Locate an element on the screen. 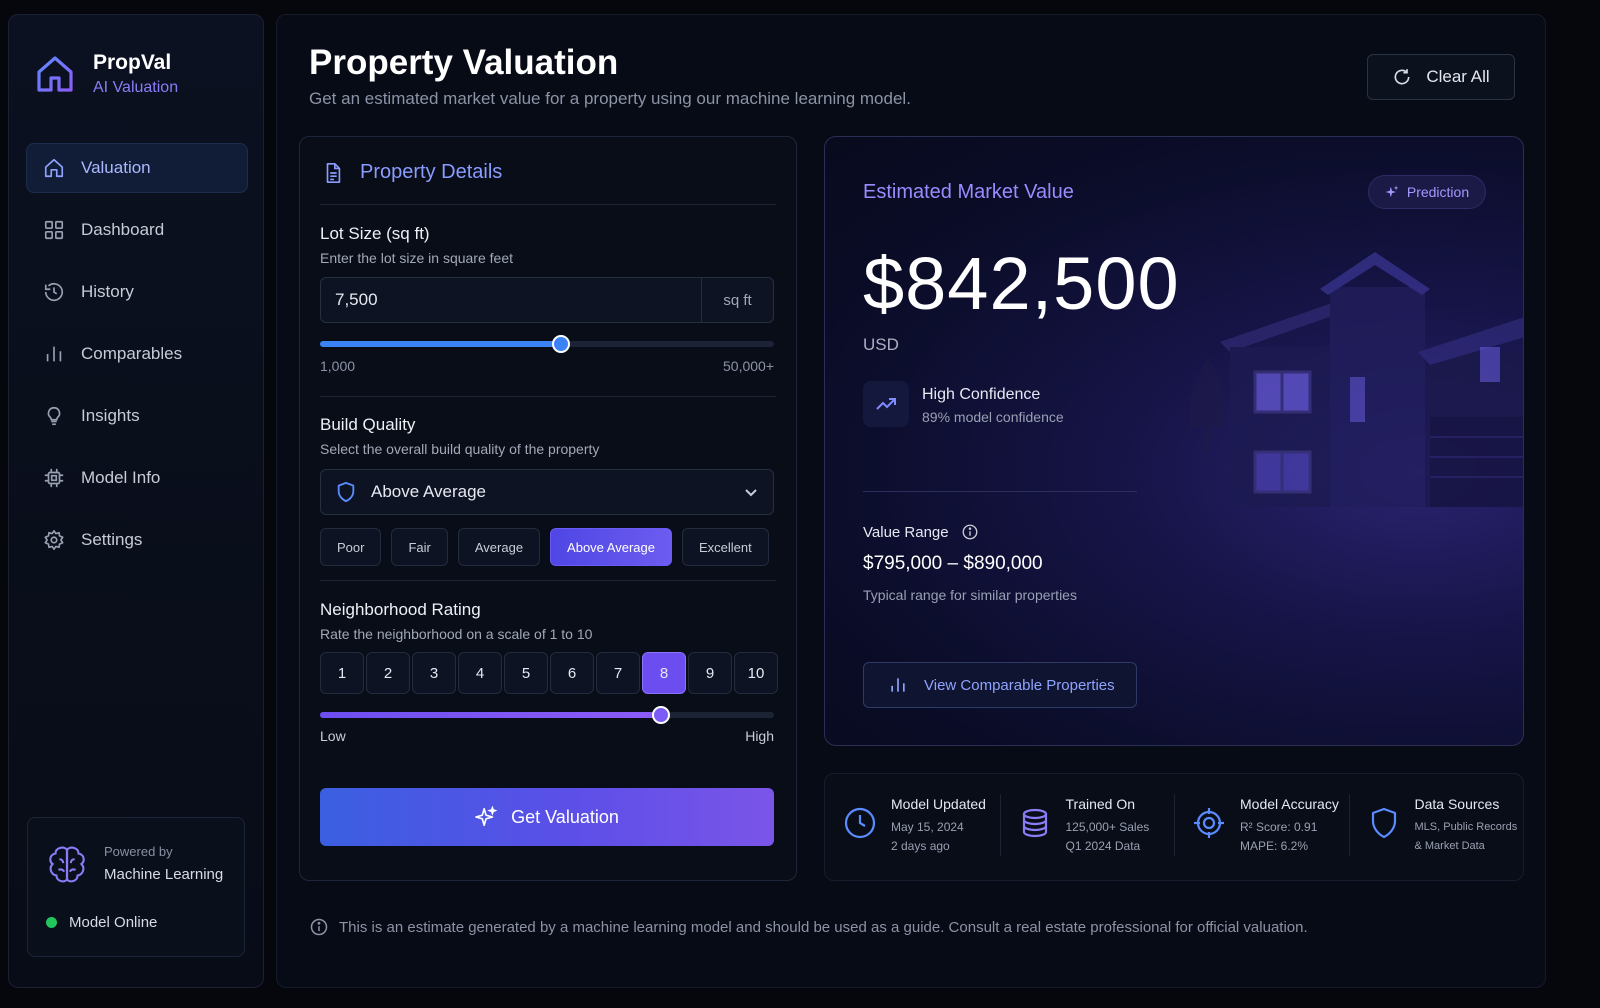 This screenshot has width=1600, height=1008. model-status-label: Model Online is located at coordinates (113, 922).